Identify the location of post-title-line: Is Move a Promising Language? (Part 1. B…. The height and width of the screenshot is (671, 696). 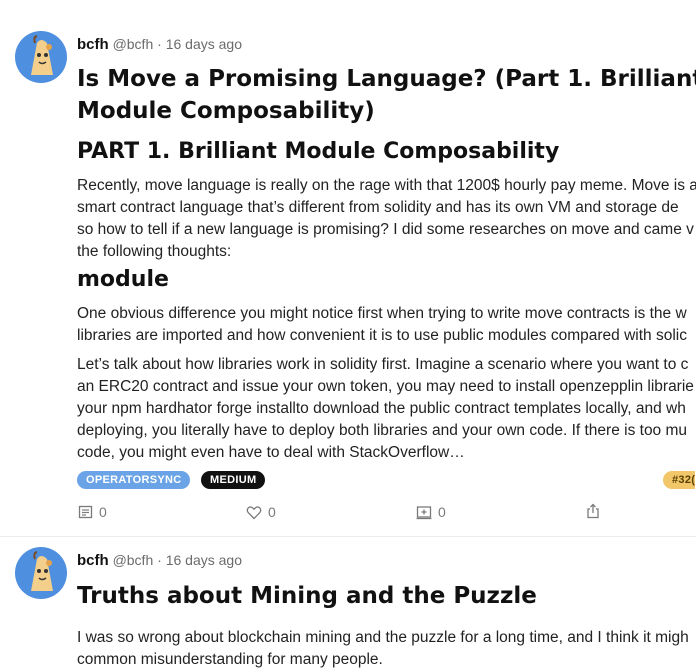
(386, 79).